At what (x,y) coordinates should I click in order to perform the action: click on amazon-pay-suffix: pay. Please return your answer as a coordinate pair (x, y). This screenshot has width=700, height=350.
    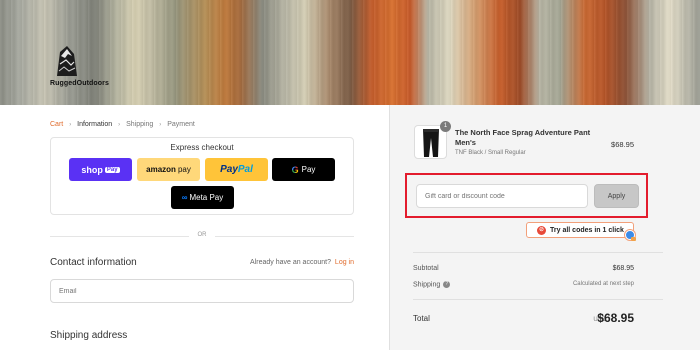
    Looking at the image, I should click on (184, 169).